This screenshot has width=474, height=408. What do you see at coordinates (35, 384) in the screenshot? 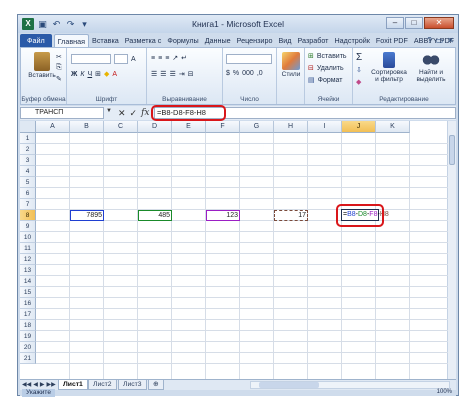
I see `prev-sheet-icon: ◀` at bounding box center [35, 384].